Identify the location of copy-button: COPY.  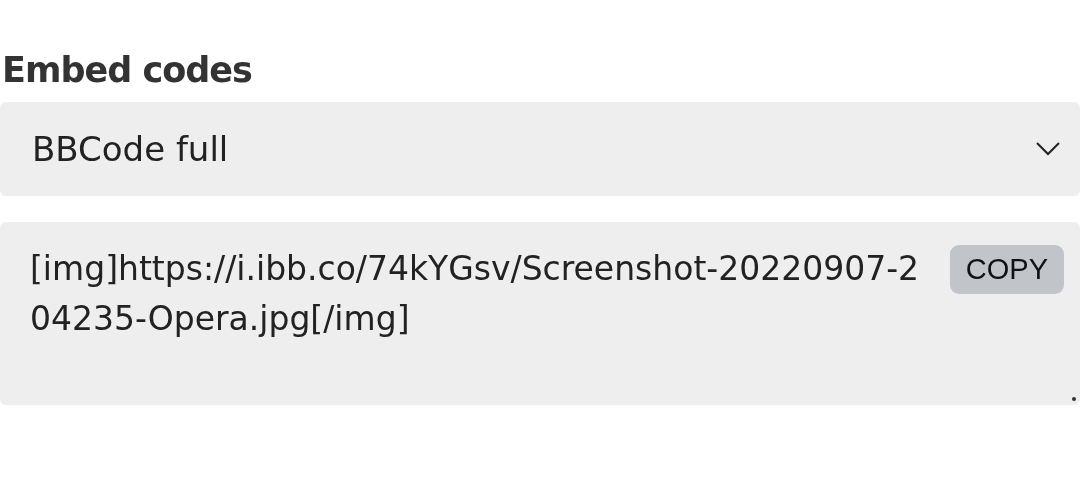
(1006, 269).